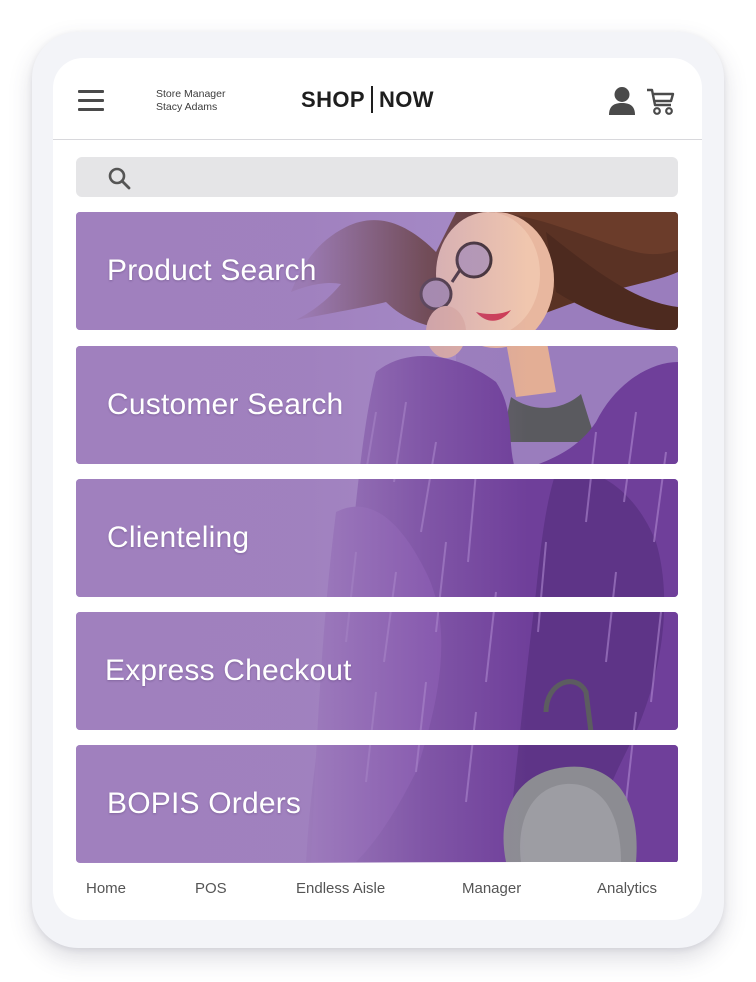  What do you see at coordinates (191, 94) in the screenshot?
I see `user-role: Store Manager` at bounding box center [191, 94].